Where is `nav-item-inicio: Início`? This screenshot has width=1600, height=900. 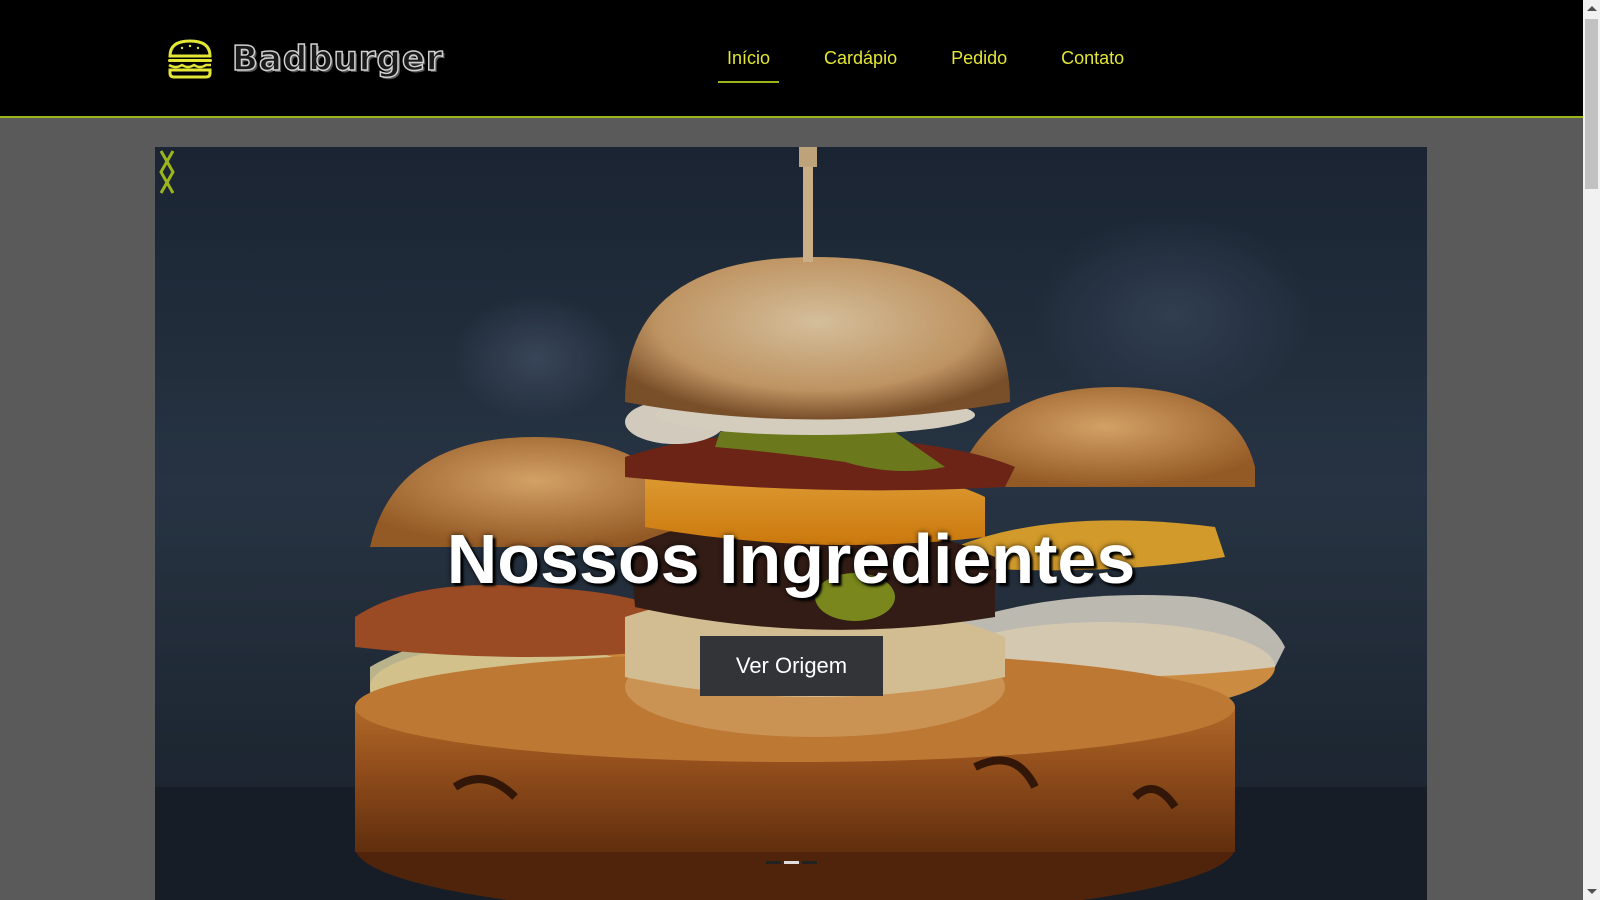 nav-item-inicio: Início is located at coordinates (749, 64).